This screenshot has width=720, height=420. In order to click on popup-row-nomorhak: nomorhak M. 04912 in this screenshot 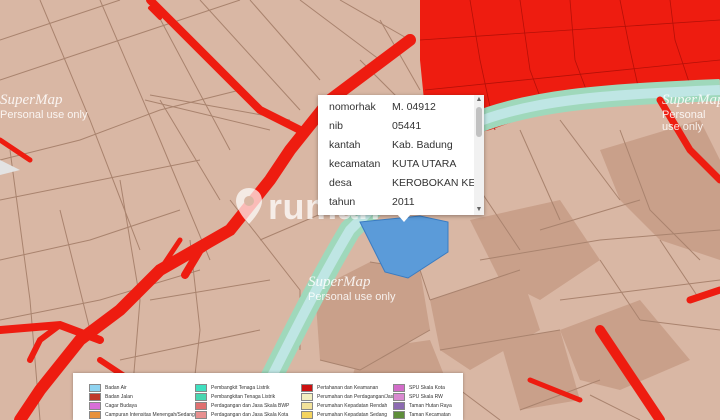, I will do `click(382, 107)`.